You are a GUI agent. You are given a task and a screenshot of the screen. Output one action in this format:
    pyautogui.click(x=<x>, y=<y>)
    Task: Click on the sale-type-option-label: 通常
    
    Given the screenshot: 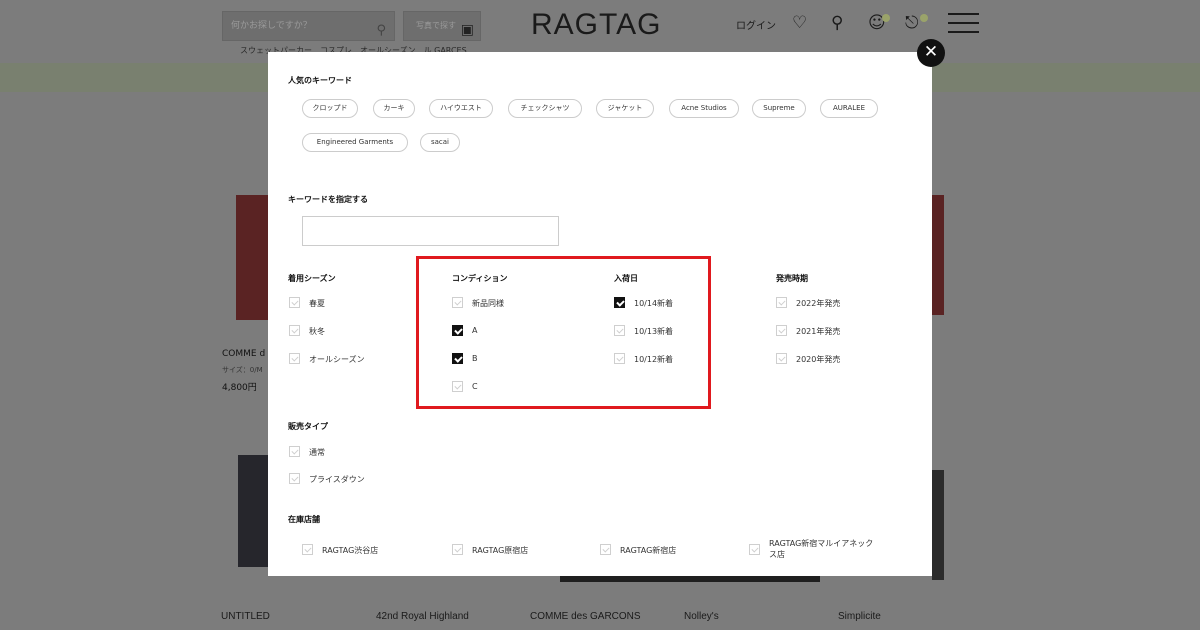 What is the action you would take?
    pyautogui.click(x=317, y=452)
    